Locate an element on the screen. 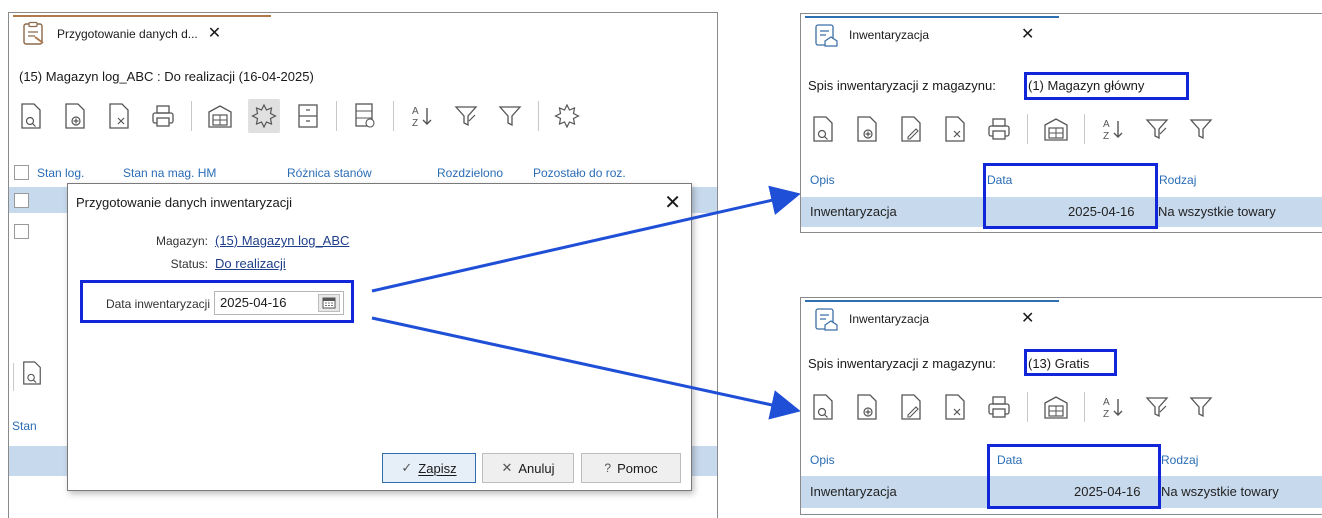  arrow-to-bottom is located at coordinates (586, 368).